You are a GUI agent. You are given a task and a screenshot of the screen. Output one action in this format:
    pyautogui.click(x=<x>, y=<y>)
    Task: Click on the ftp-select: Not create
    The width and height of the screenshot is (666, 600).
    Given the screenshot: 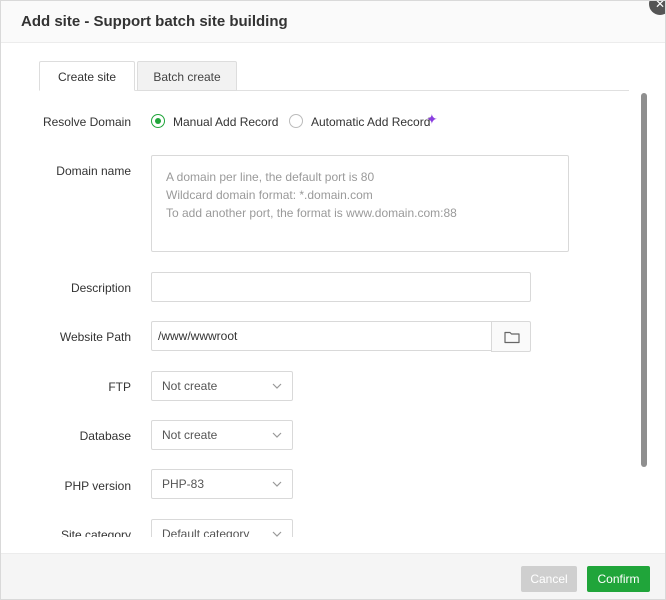 What is the action you would take?
    pyautogui.click(x=222, y=386)
    